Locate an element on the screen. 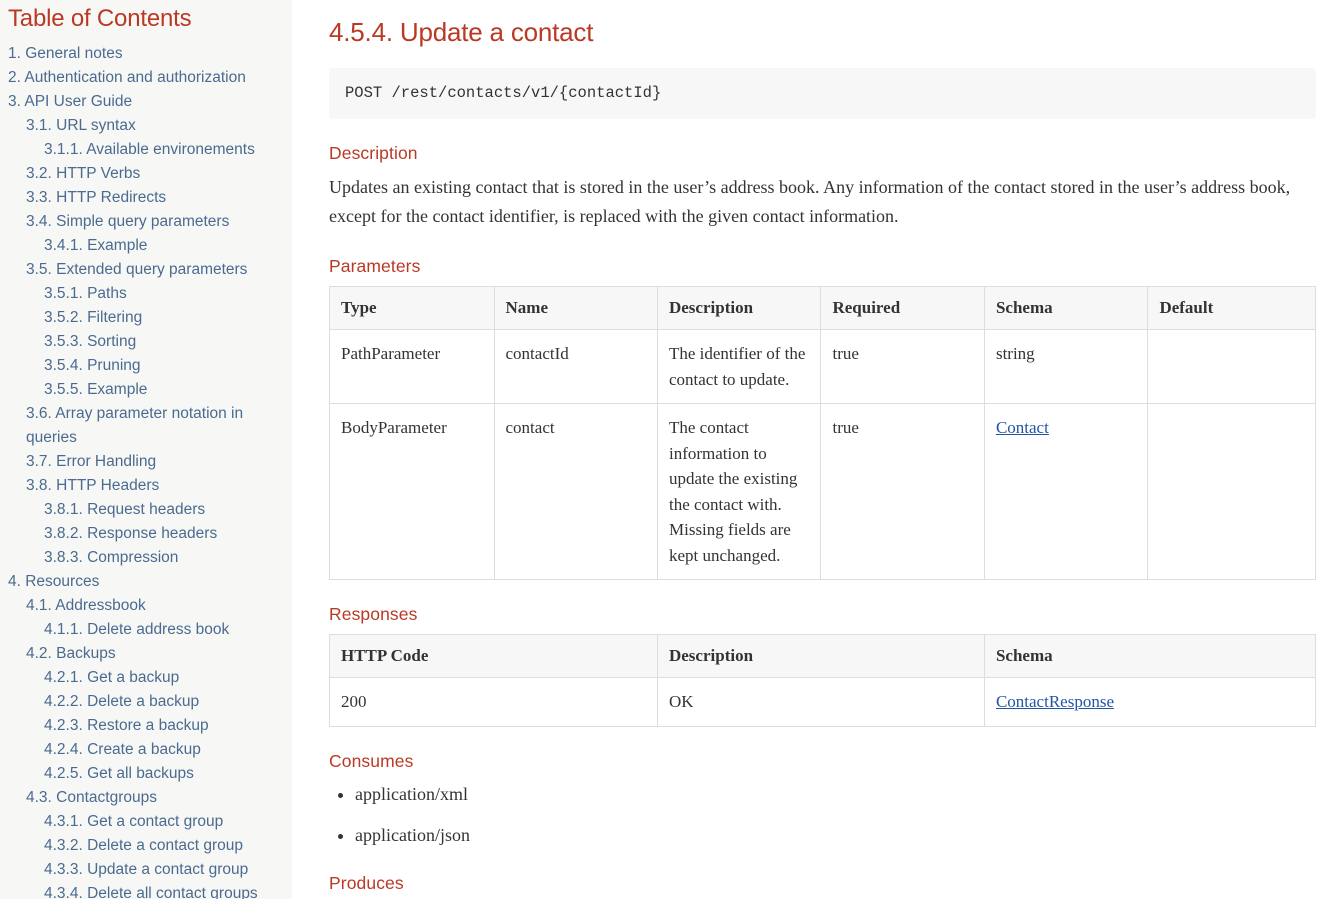 The width and height of the screenshot is (1325, 899). list-item: application/json is located at coordinates (835, 835).